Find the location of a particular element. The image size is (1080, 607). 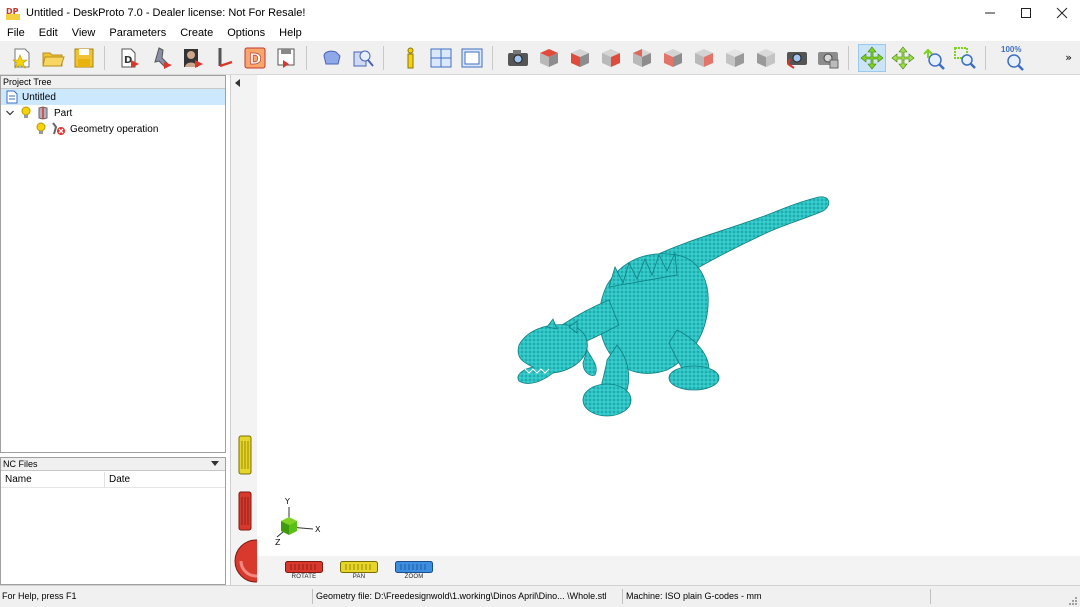

view-back-button is located at coordinates (642, 58).